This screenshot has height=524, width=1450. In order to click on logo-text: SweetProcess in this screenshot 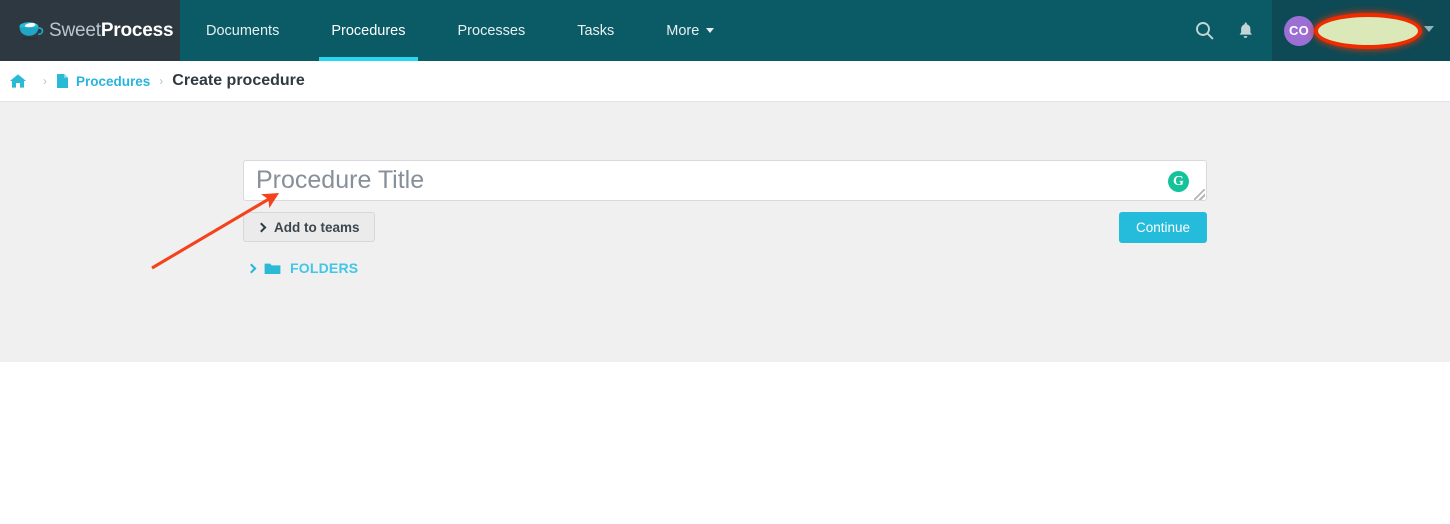, I will do `click(111, 30)`.